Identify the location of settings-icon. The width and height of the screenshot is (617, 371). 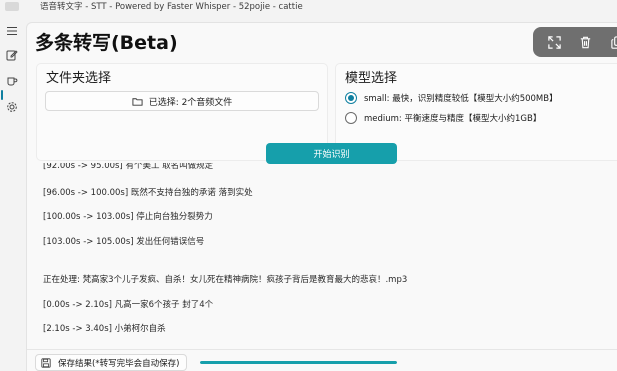
(12, 107).